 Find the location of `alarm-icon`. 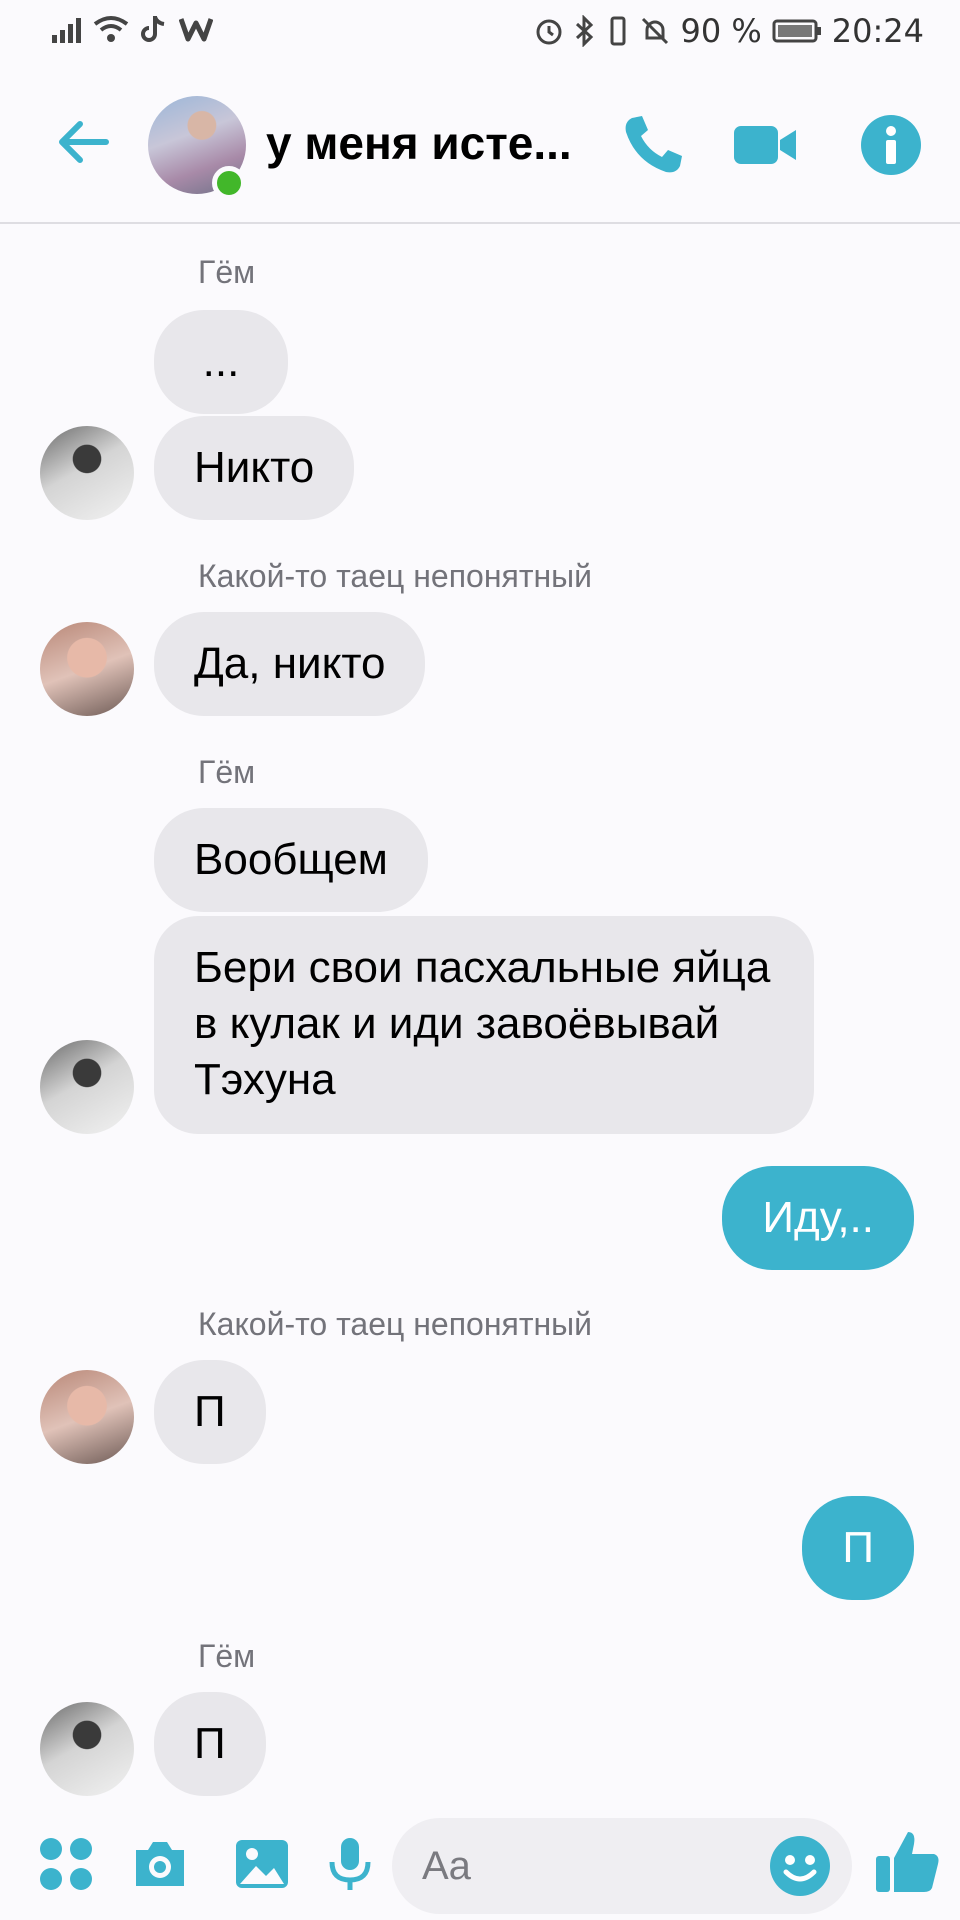

alarm-icon is located at coordinates (549, 32).